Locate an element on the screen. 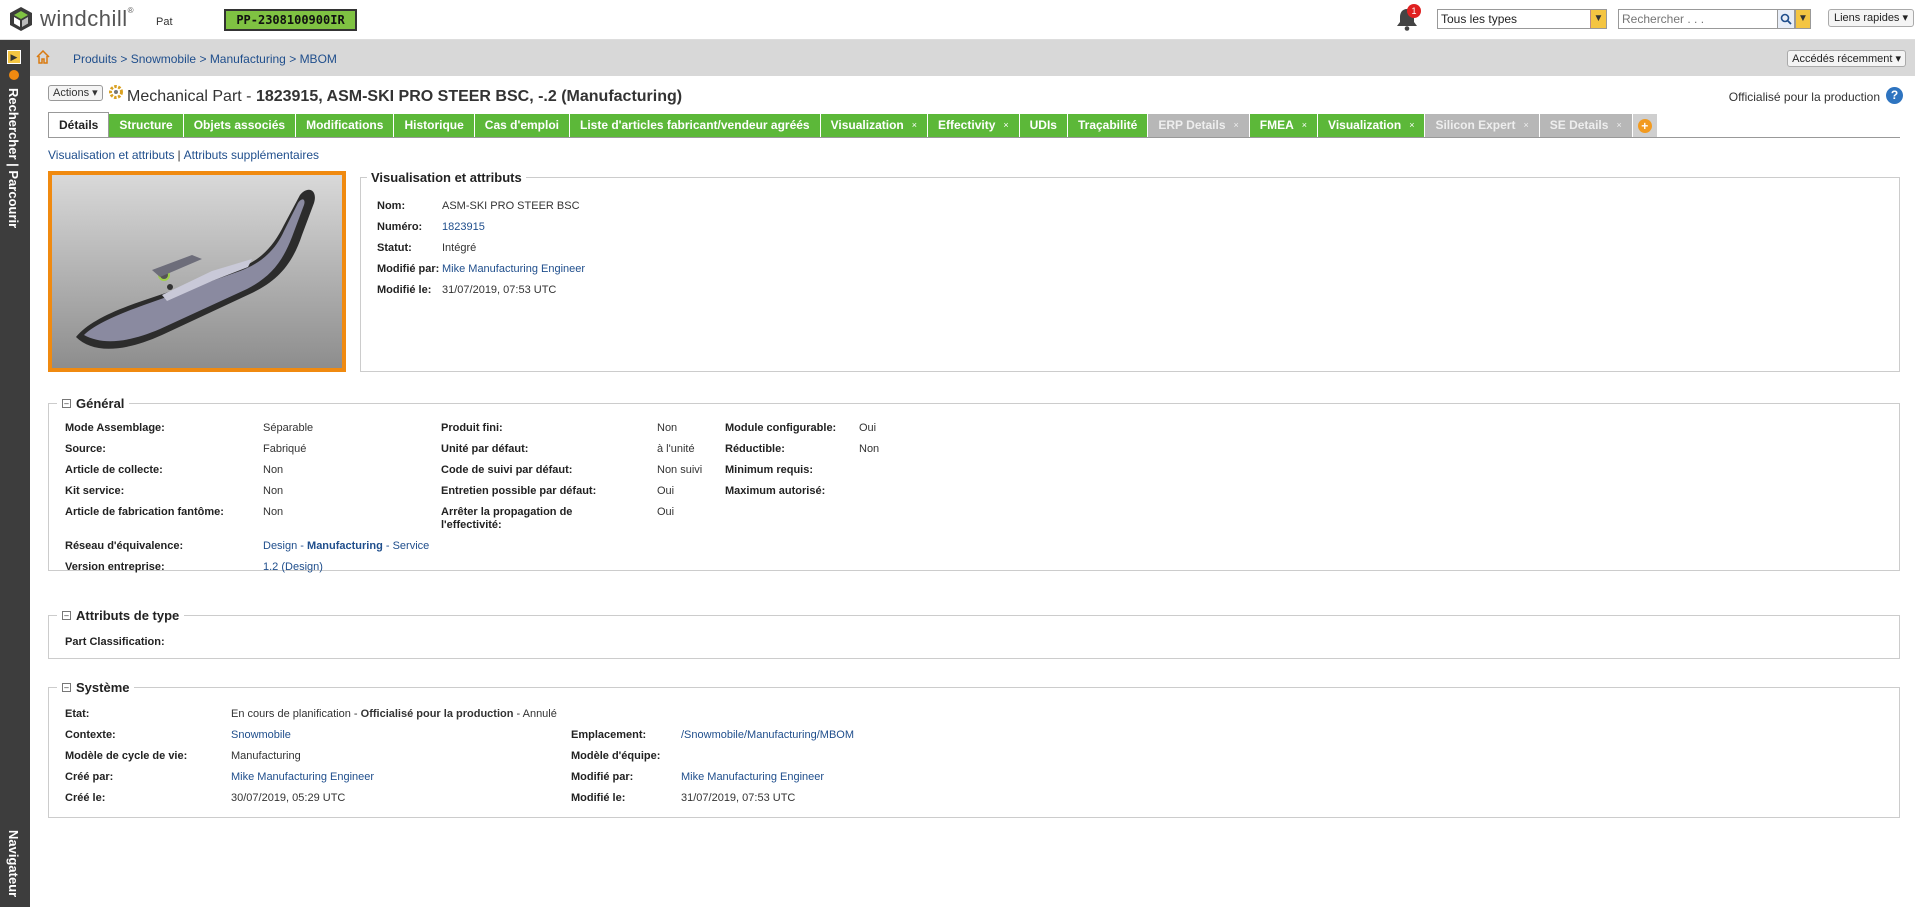  attr-label: Article de fabrication fantôme: is located at coordinates (144, 512).